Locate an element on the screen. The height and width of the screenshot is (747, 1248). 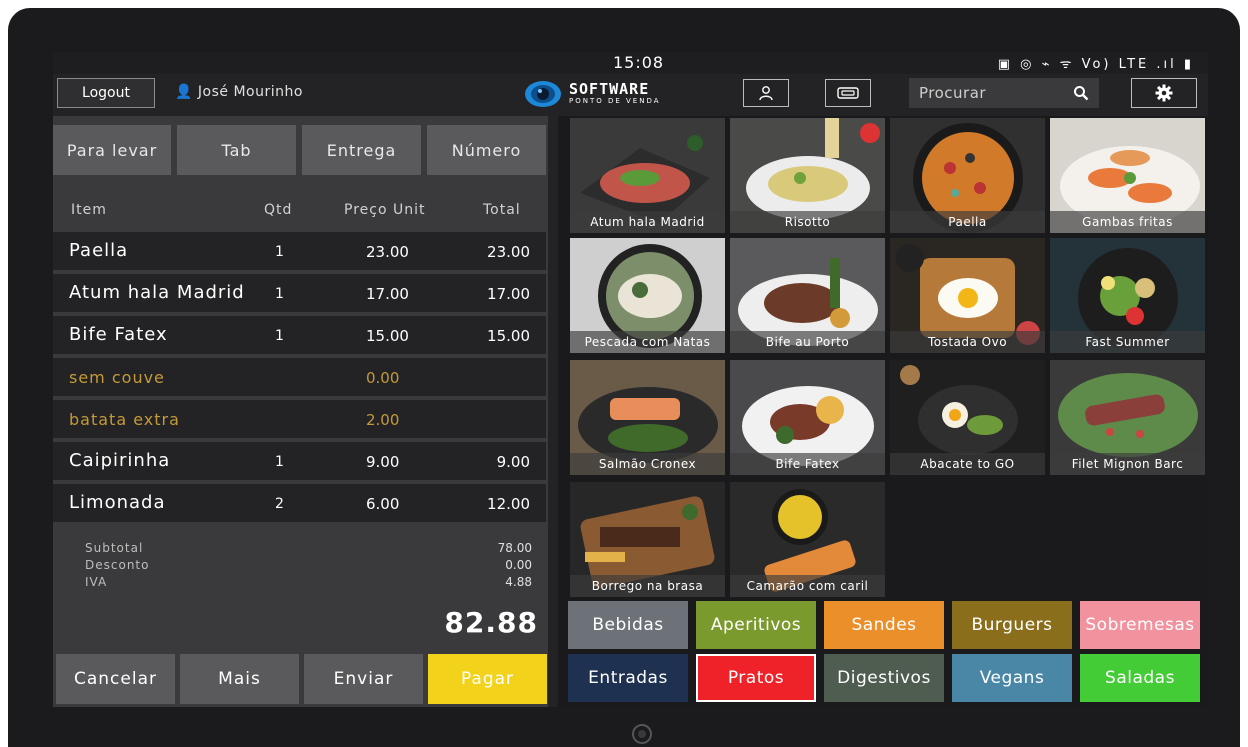
product-name: Filet Mignon Barc is located at coordinates (1127, 464).